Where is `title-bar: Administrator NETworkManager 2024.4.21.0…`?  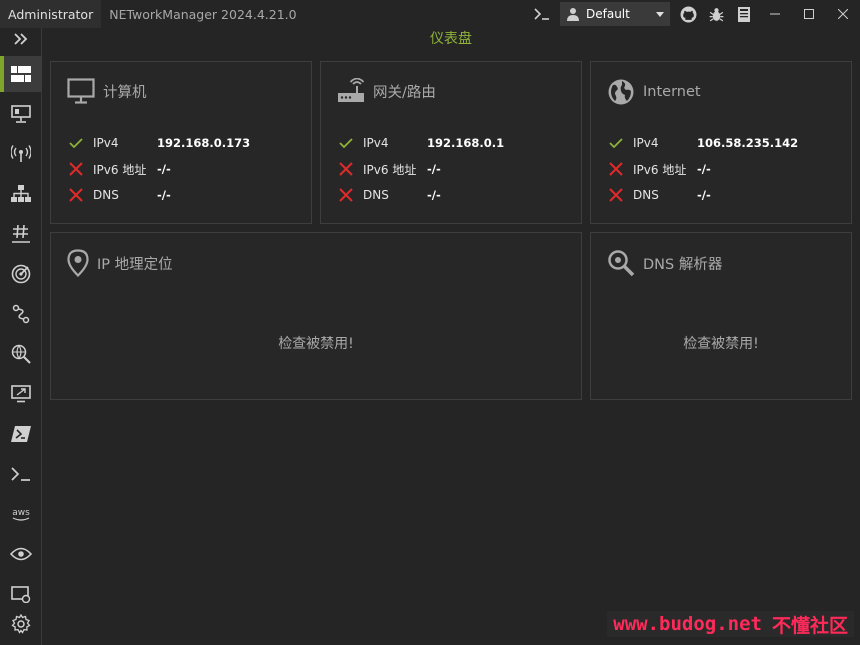 title-bar: Administrator NETworkManager 2024.4.21.0… is located at coordinates (430, 14).